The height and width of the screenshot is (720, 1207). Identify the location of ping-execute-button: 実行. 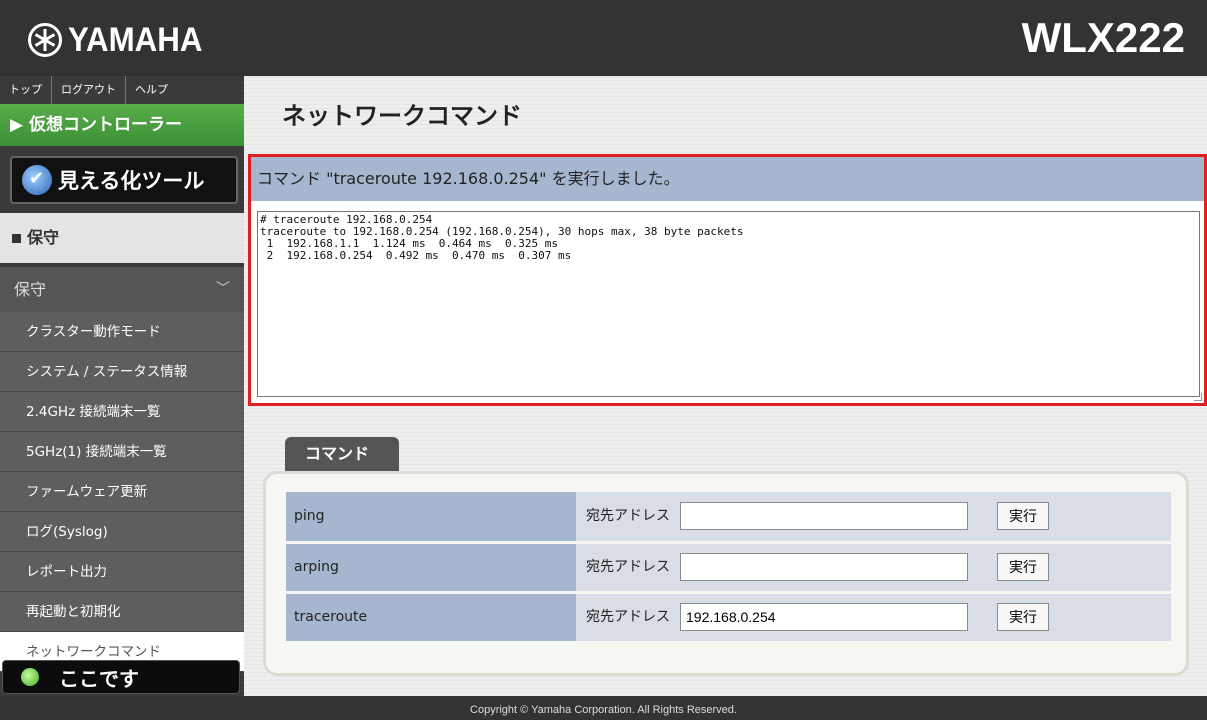
(1023, 516).